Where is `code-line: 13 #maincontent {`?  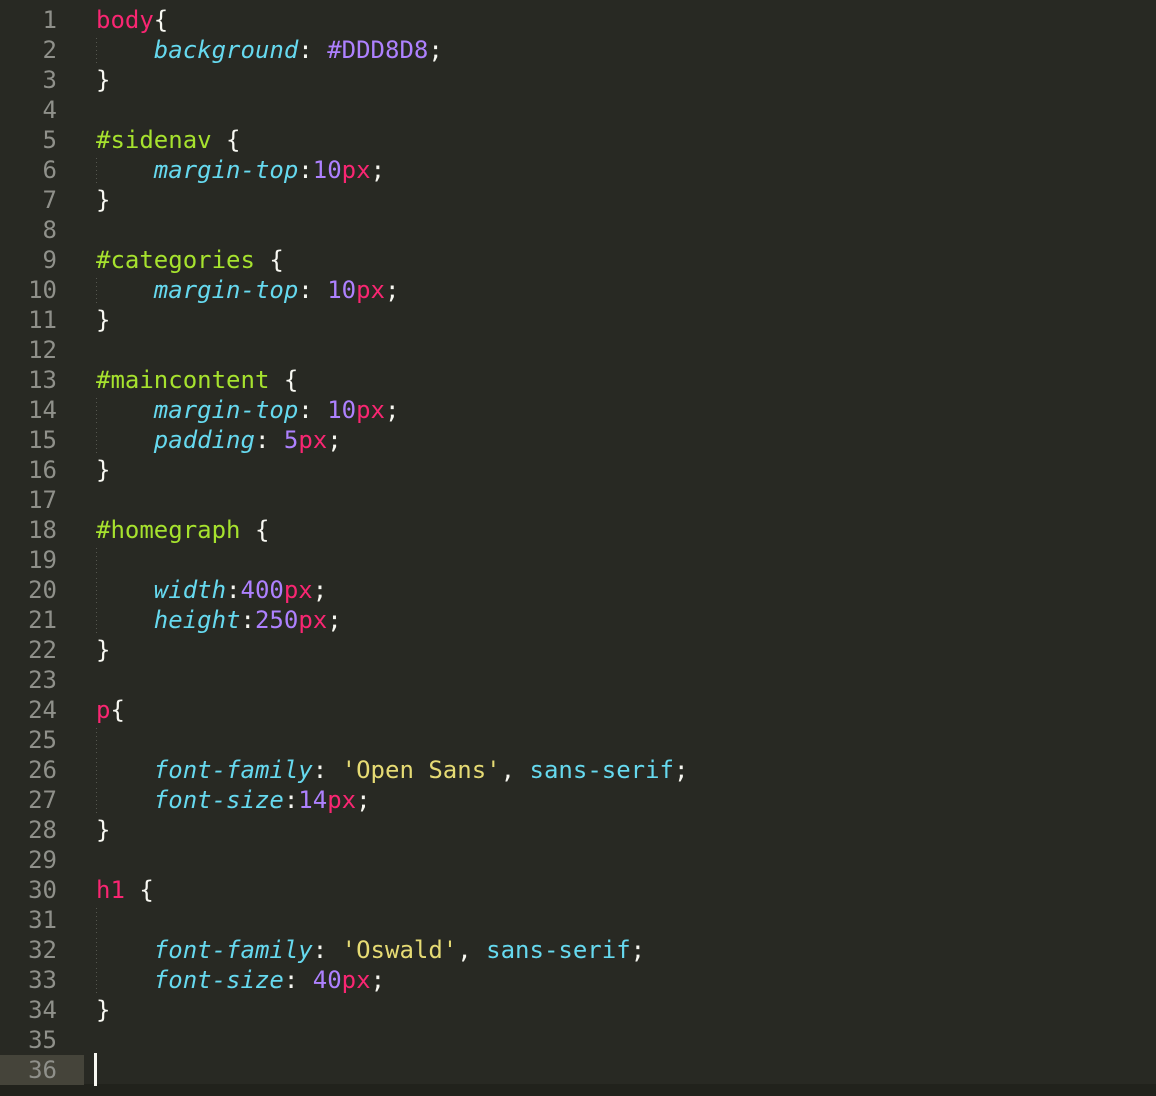 code-line: 13 #maincontent { is located at coordinates (578, 380).